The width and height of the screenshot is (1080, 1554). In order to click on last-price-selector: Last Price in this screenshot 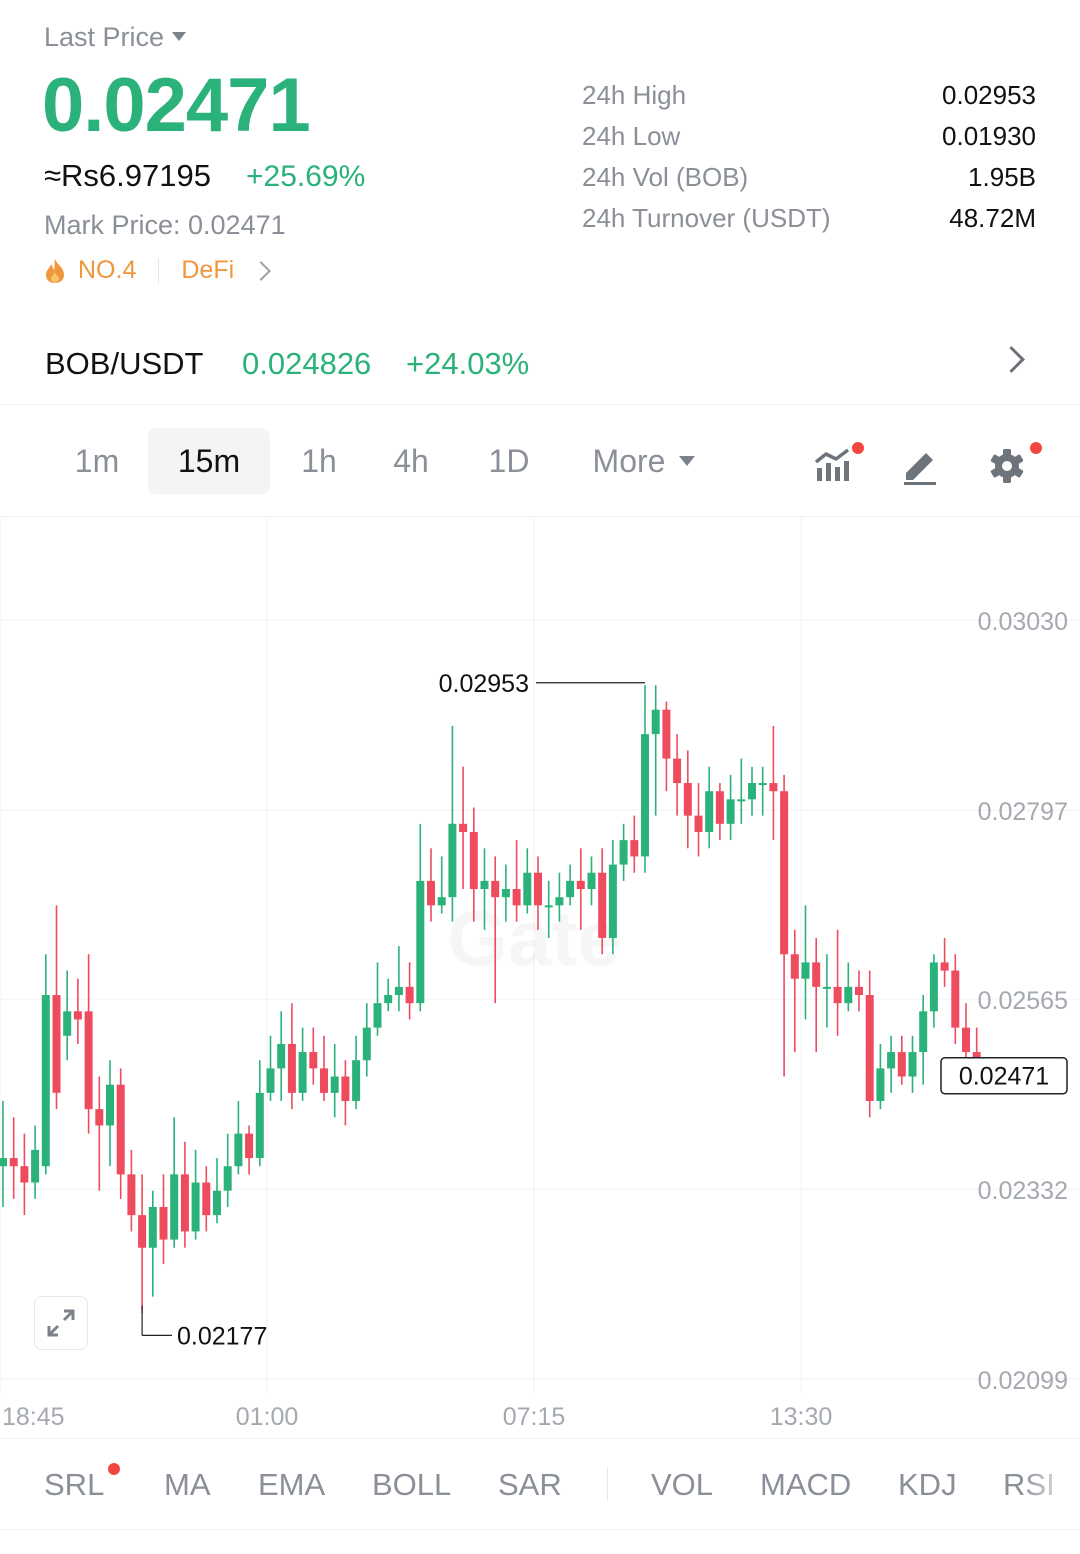, I will do `click(115, 37)`.